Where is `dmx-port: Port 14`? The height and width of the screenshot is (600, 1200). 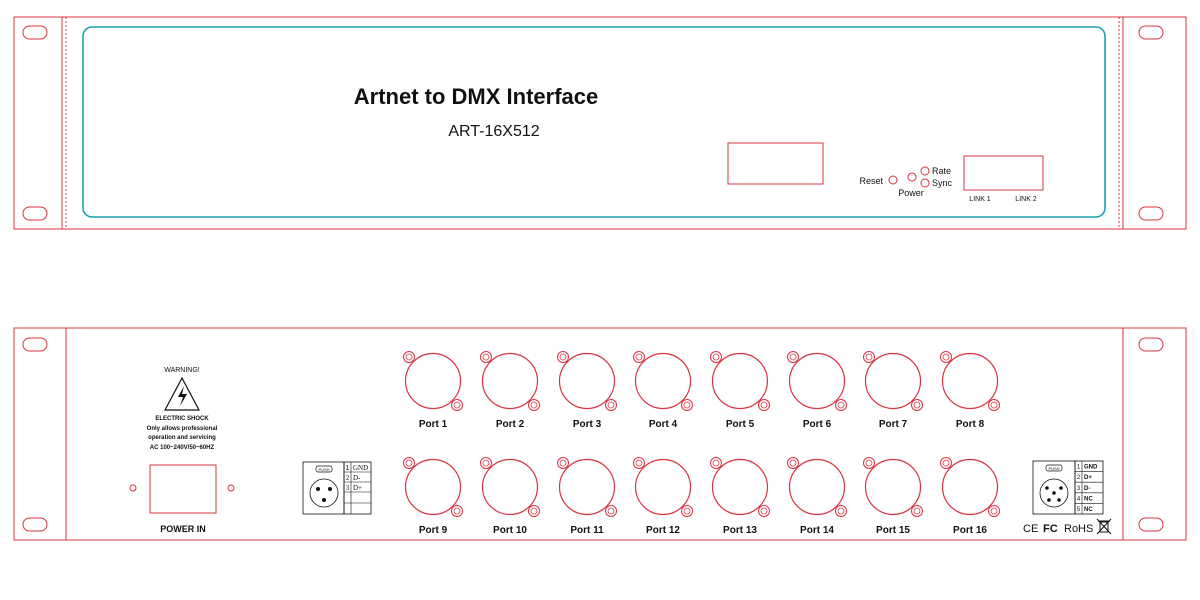
dmx-port: Port 14 is located at coordinates (817, 497).